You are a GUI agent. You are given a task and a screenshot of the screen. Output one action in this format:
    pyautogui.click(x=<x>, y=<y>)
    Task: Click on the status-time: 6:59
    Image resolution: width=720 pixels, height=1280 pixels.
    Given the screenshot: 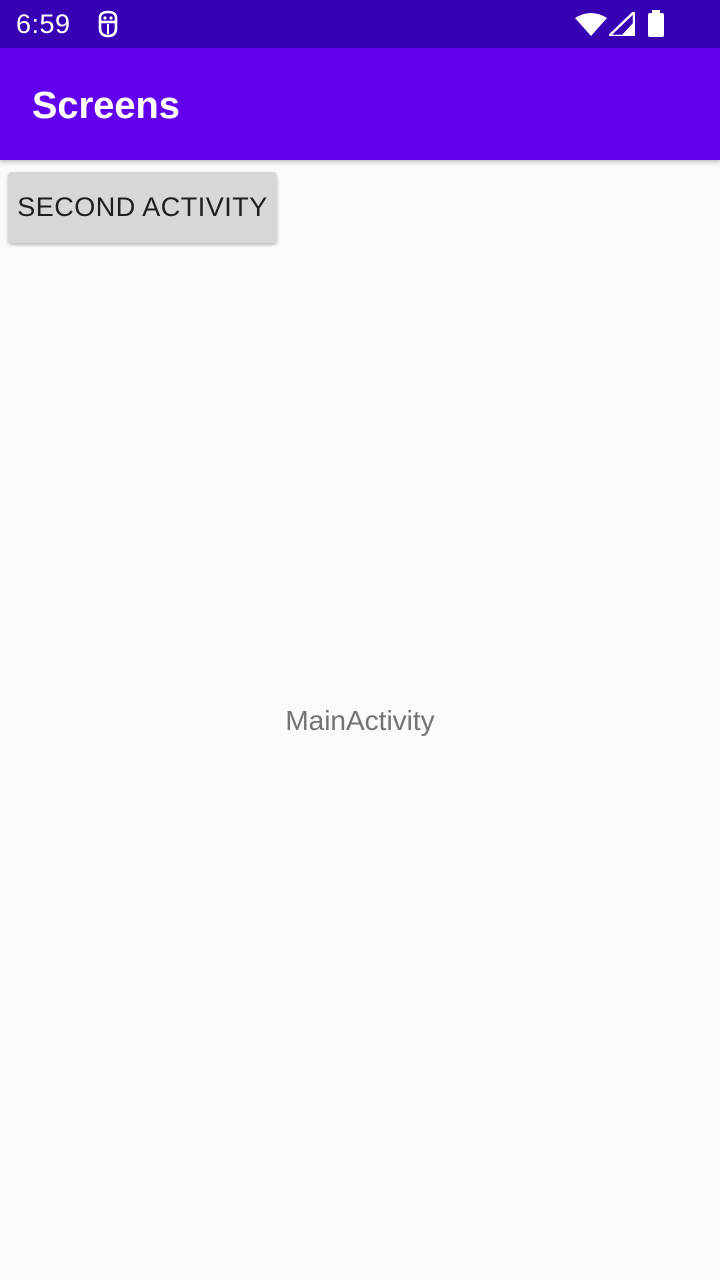 What is the action you would take?
    pyautogui.click(x=43, y=24)
    